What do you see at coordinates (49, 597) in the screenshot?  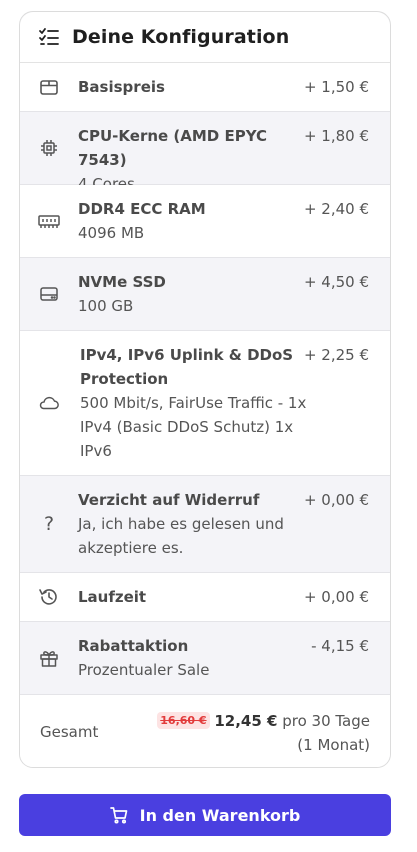 I see `history-icon` at bounding box center [49, 597].